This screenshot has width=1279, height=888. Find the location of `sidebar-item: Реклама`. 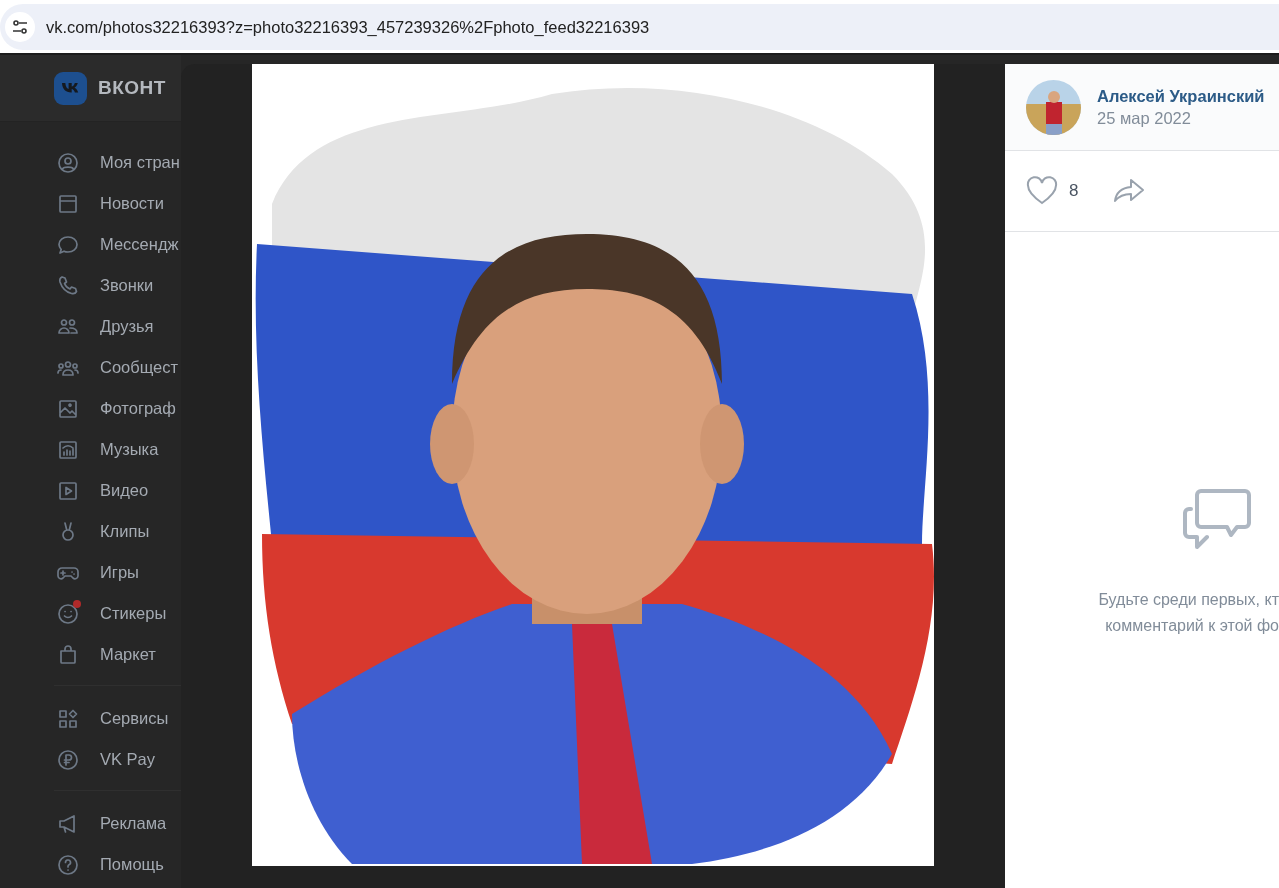

sidebar-item: Реклама is located at coordinates (118, 823).